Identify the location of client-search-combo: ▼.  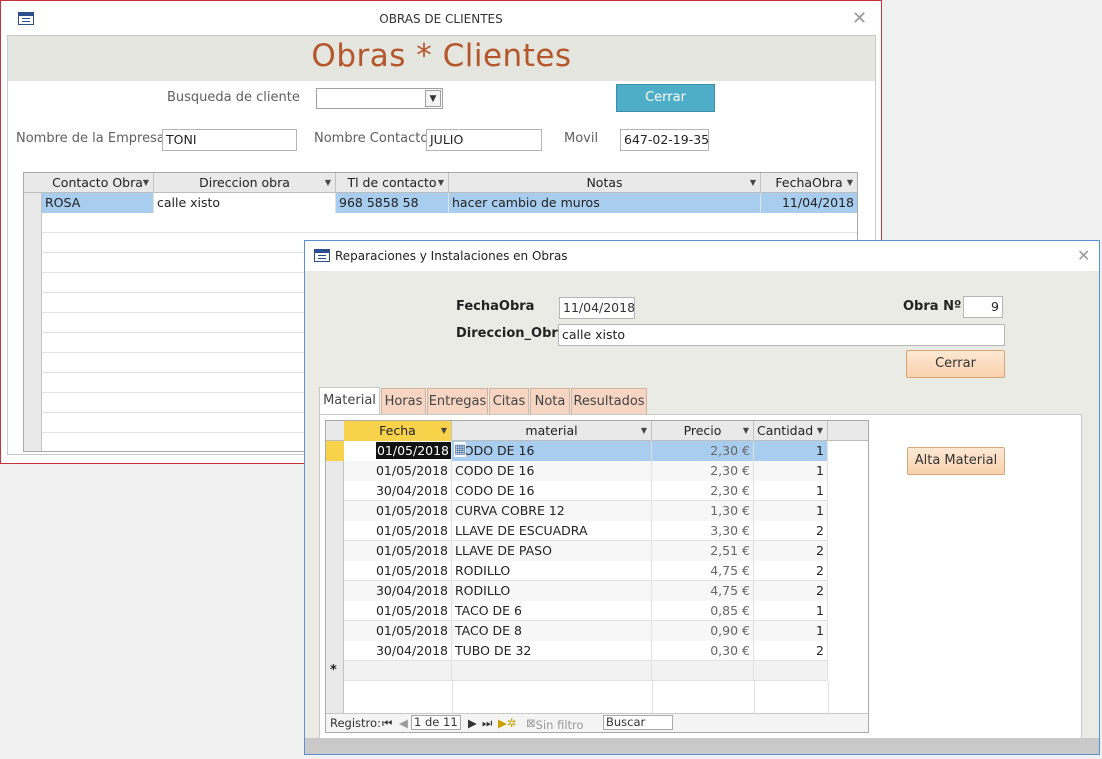
(379, 98).